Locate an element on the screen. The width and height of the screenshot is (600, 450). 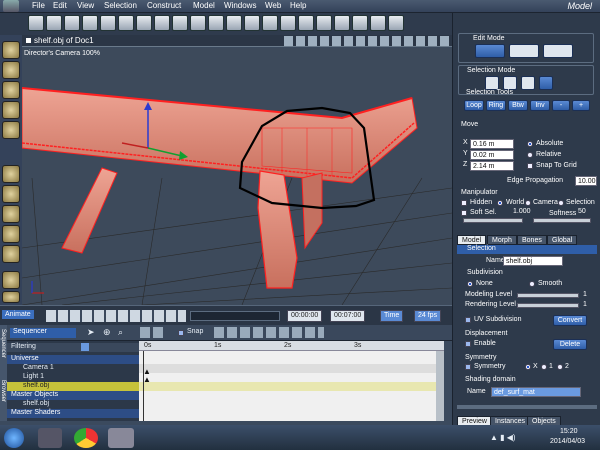
shading-name-select: def_surf_mat is located at coordinates (536, 392).